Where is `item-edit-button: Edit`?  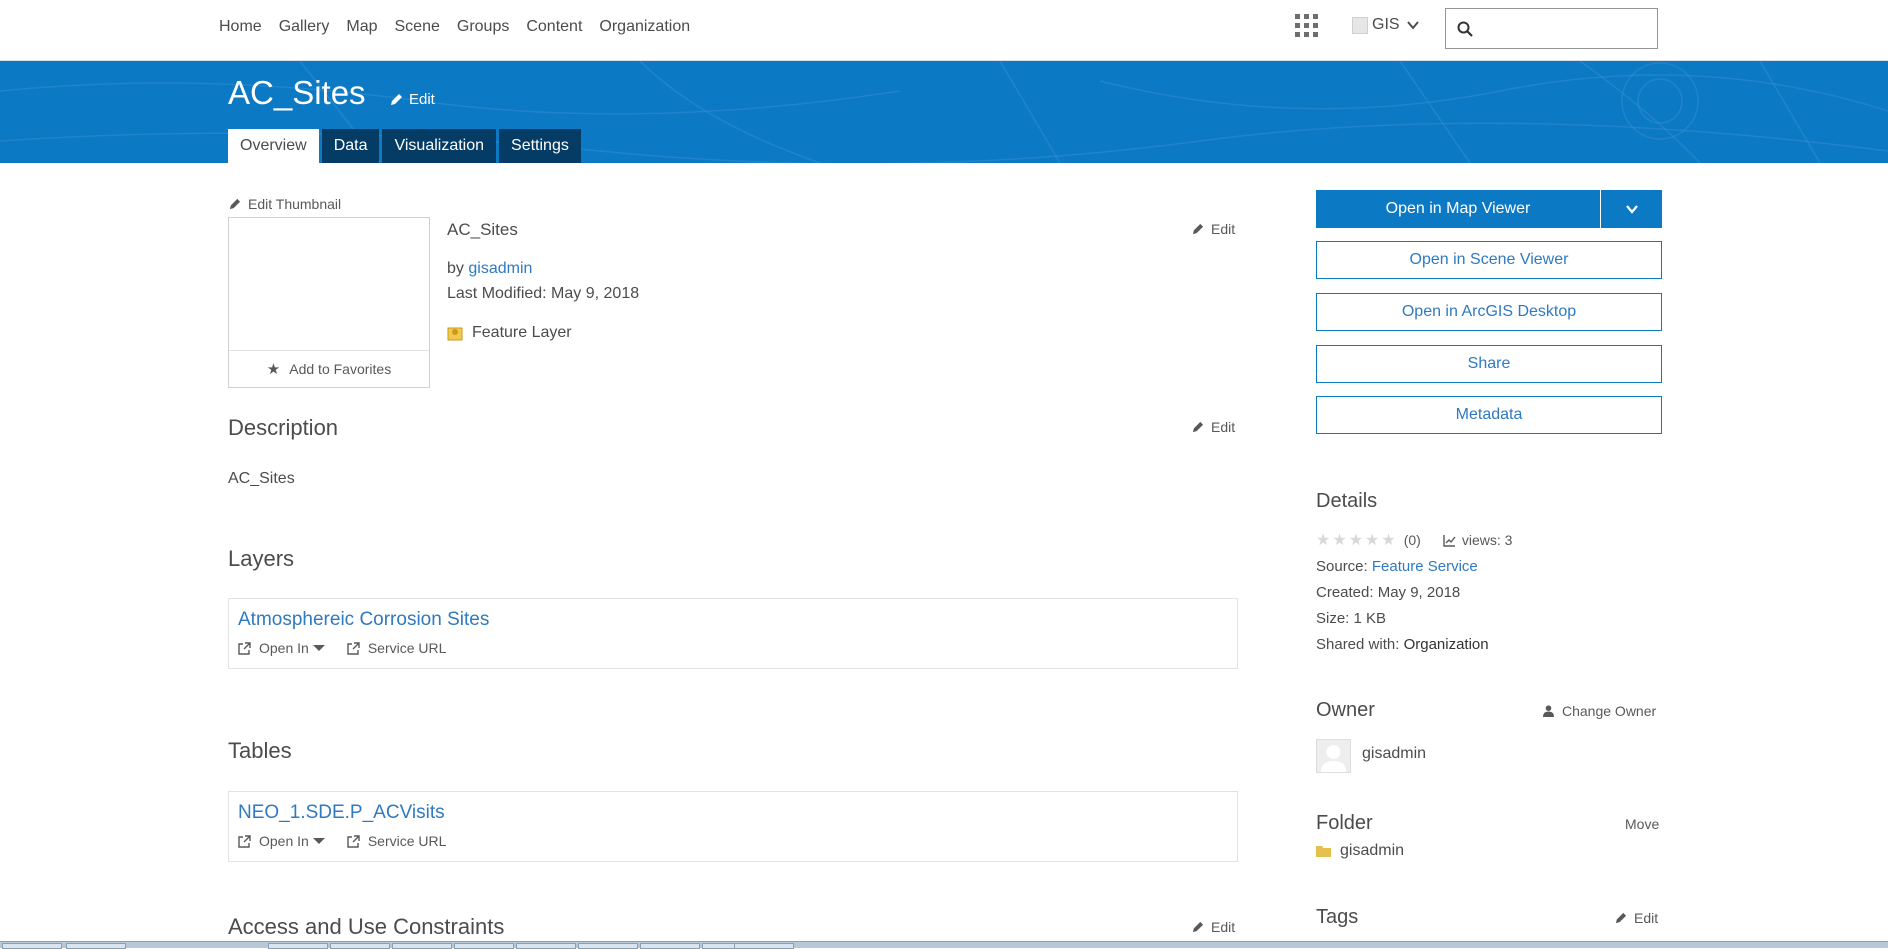 item-edit-button: Edit is located at coordinates (1213, 229).